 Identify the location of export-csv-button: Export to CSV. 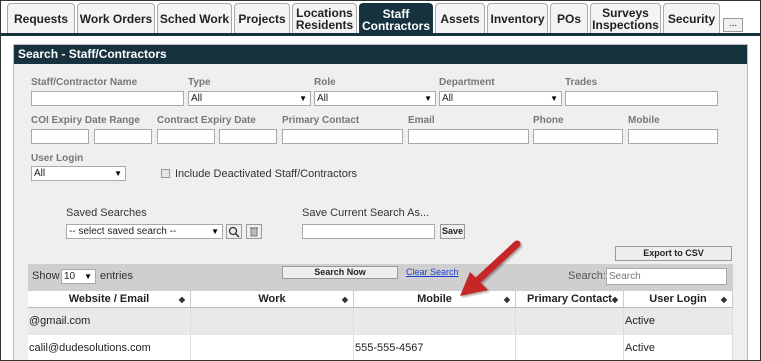
(673, 253).